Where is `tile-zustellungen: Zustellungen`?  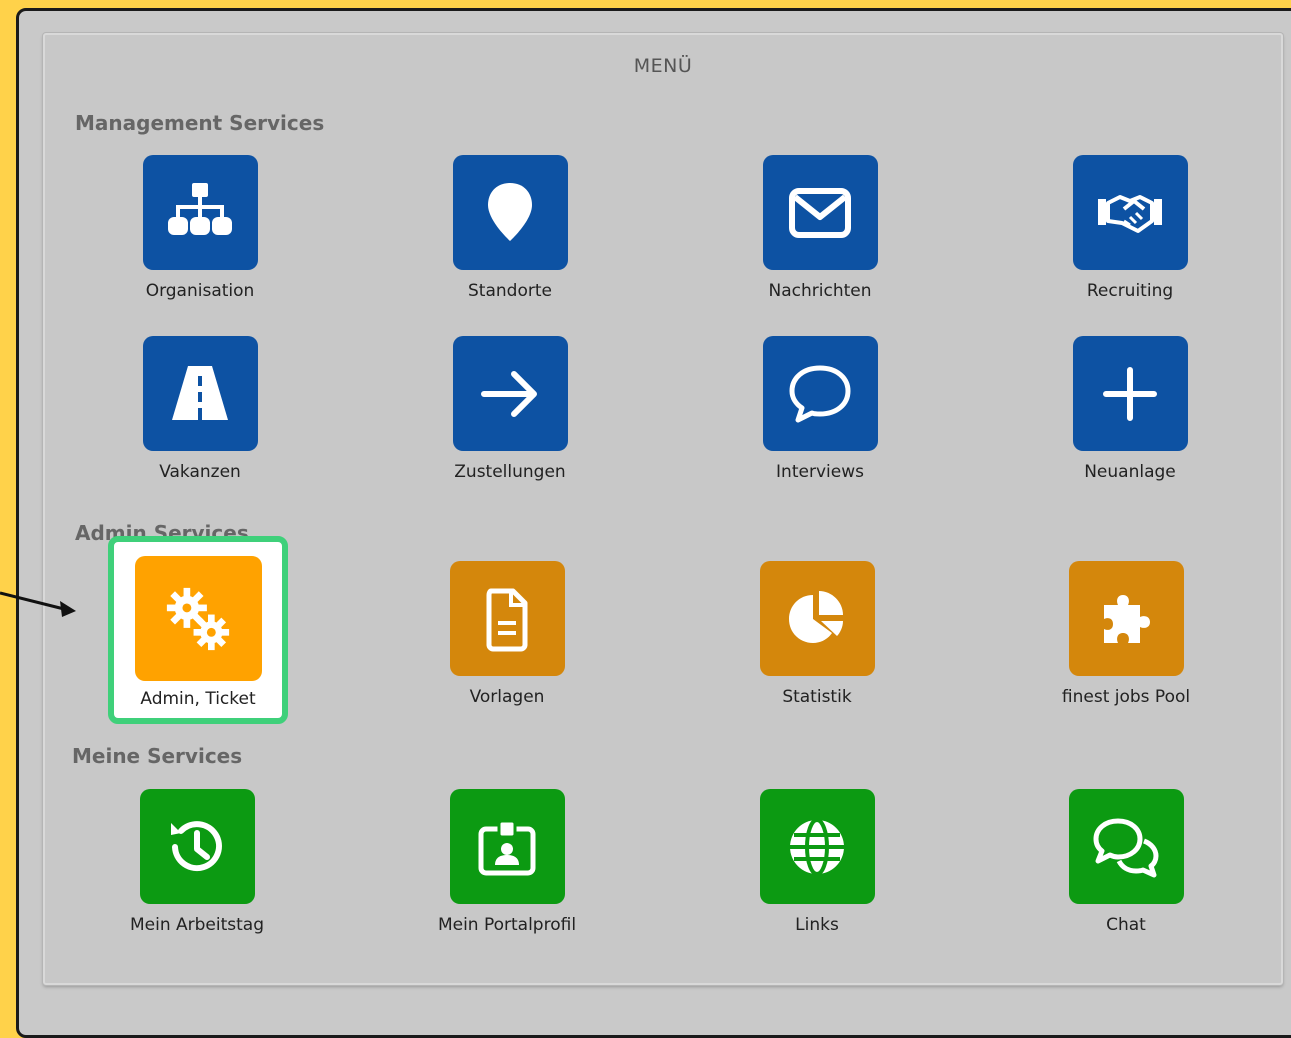 tile-zustellungen: Zustellungen is located at coordinates (510, 409).